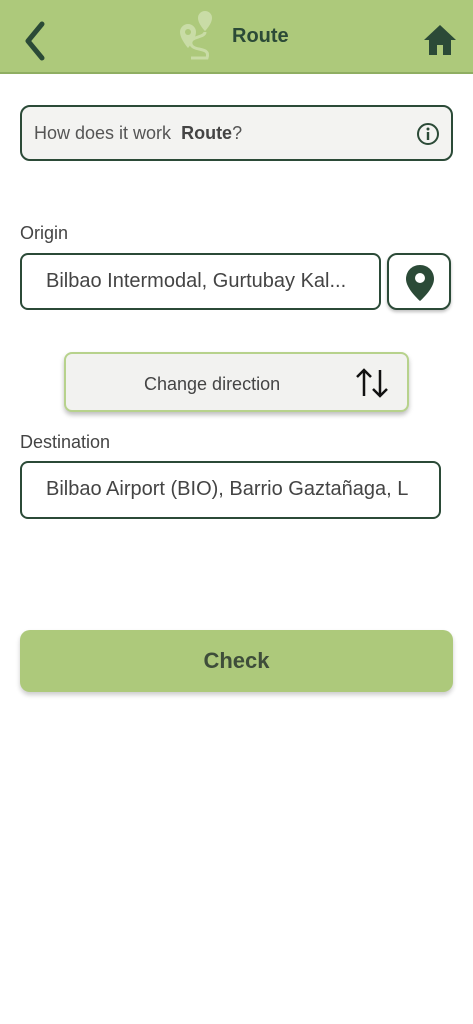  Describe the element at coordinates (44, 233) in the screenshot. I see `origin-label: Origin` at that location.